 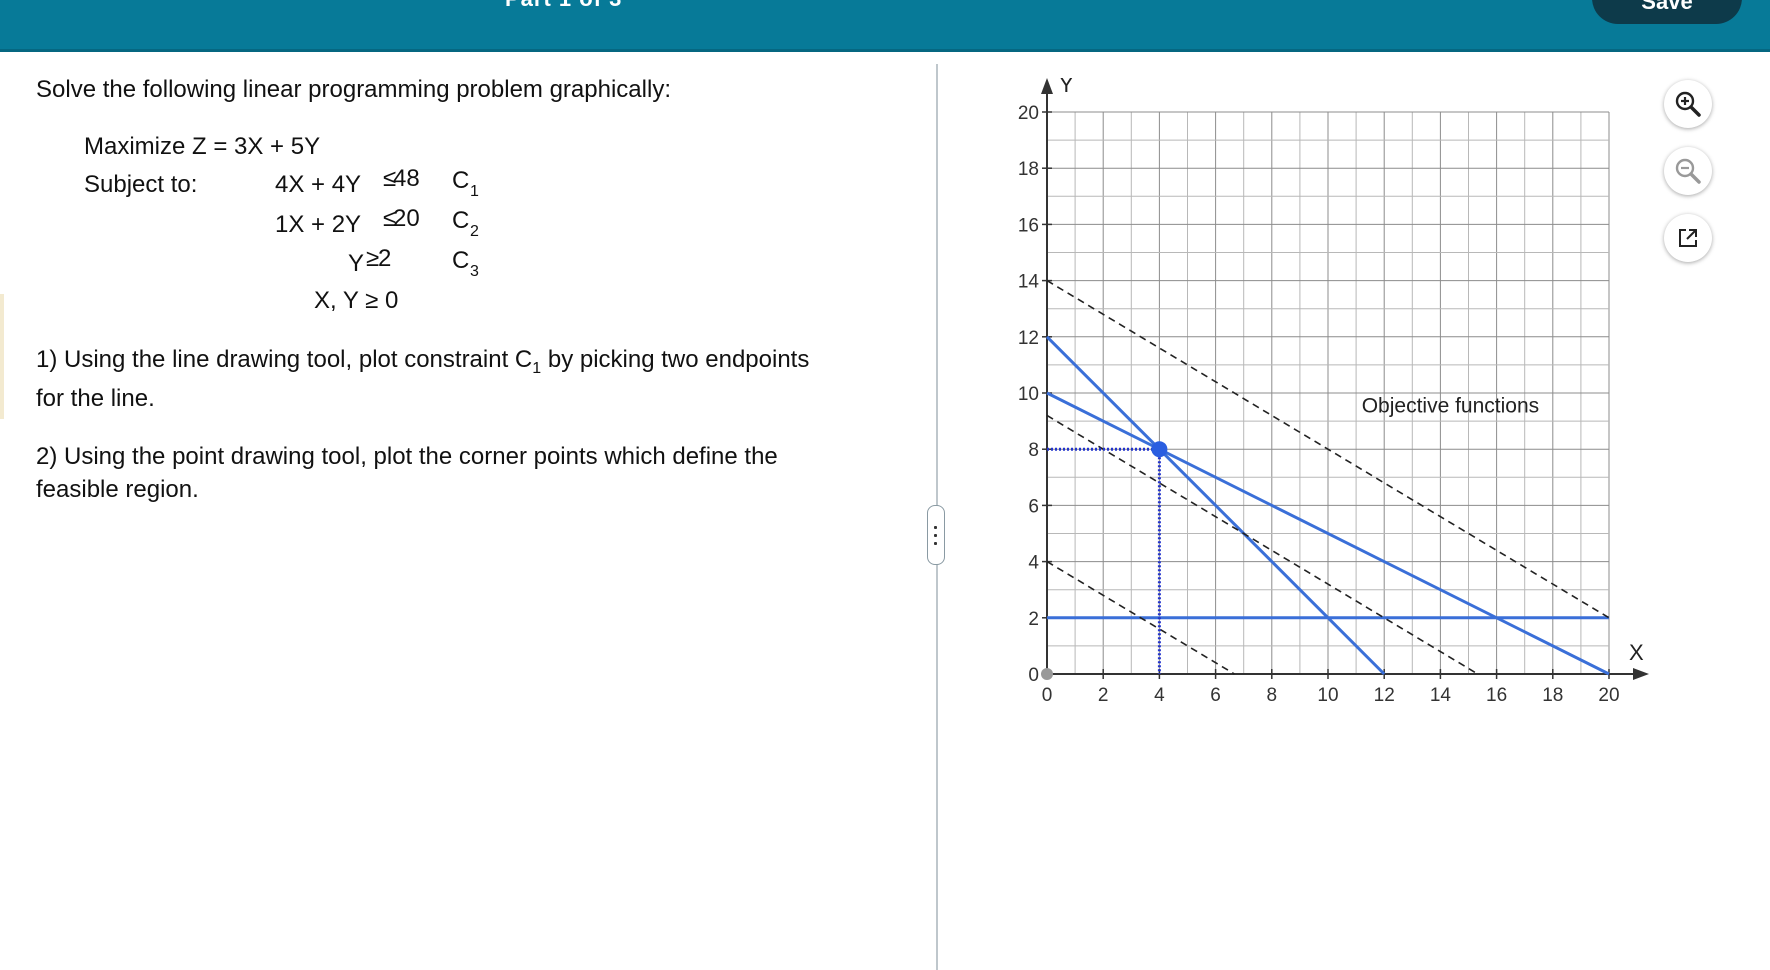 What do you see at coordinates (1029, 282) in the screenshot?
I see `y-tick-label: 14` at bounding box center [1029, 282].